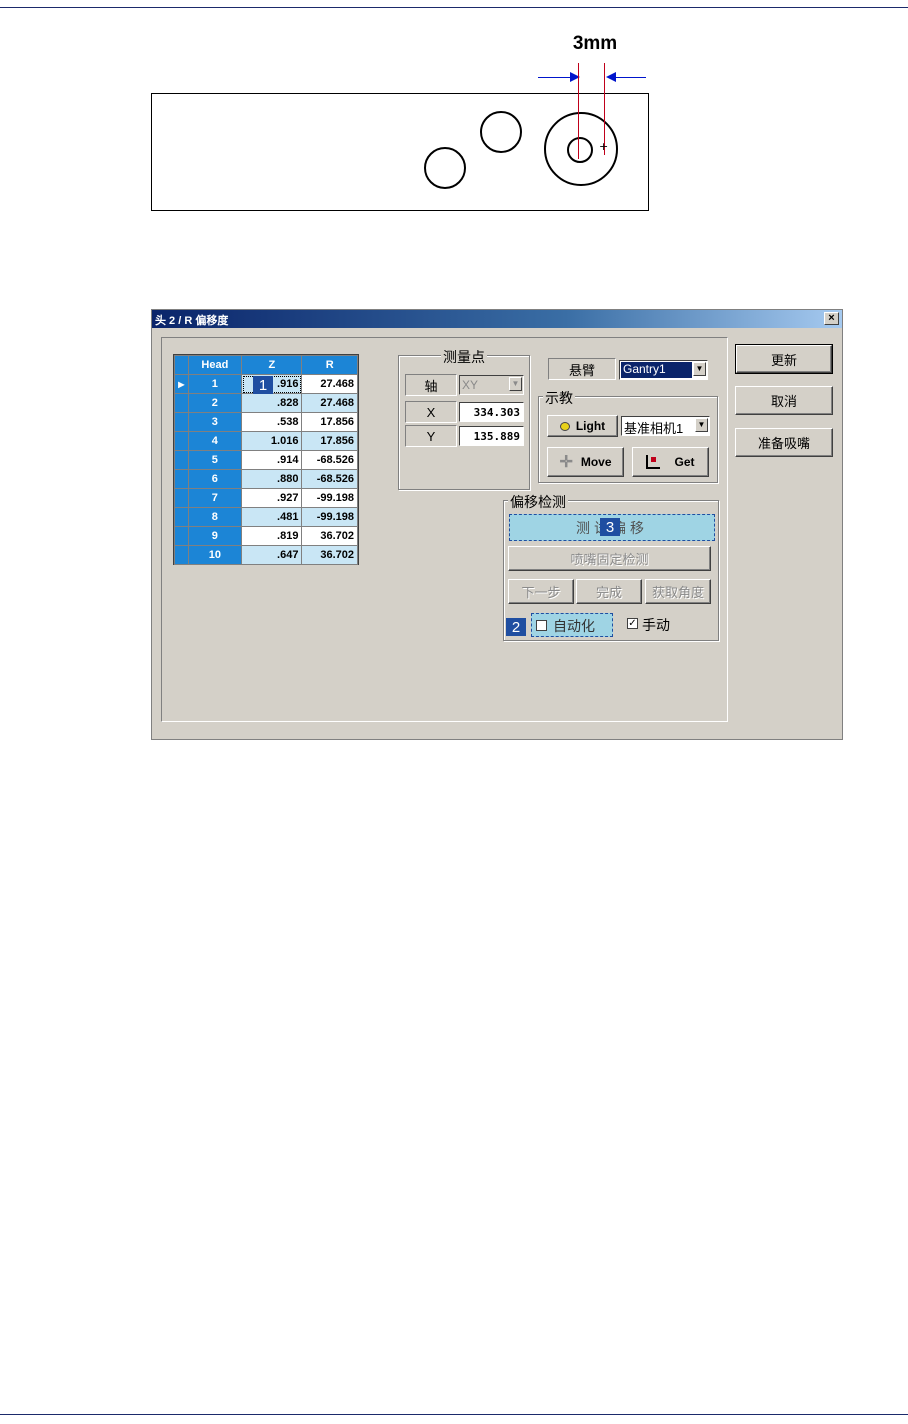 This screenshot has width=908, height=1424. What do you see at coordinates (590, 426) in the screenshot?
I see `light-label: Light` at bounding box center [590, 426].